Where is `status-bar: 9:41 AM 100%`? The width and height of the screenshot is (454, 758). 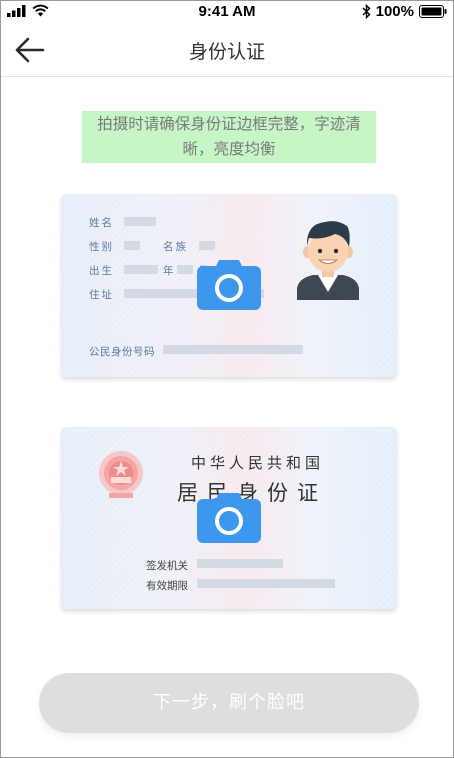
status-bar: 9:41 AM 100% is located at coordinates (227, 12).